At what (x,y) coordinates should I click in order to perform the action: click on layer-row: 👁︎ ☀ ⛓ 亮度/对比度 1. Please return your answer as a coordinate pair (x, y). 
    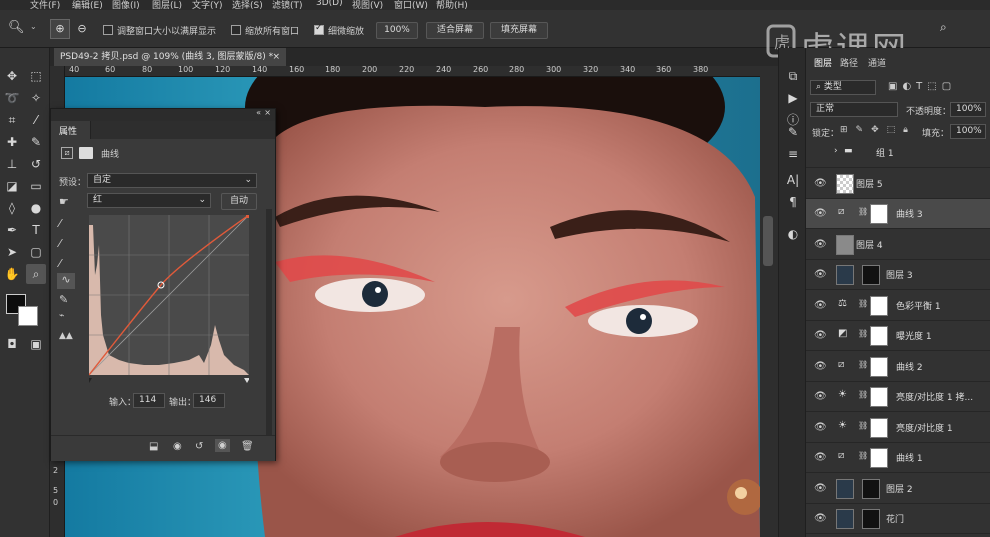
    Looking at the image, I should click on (898, 428).